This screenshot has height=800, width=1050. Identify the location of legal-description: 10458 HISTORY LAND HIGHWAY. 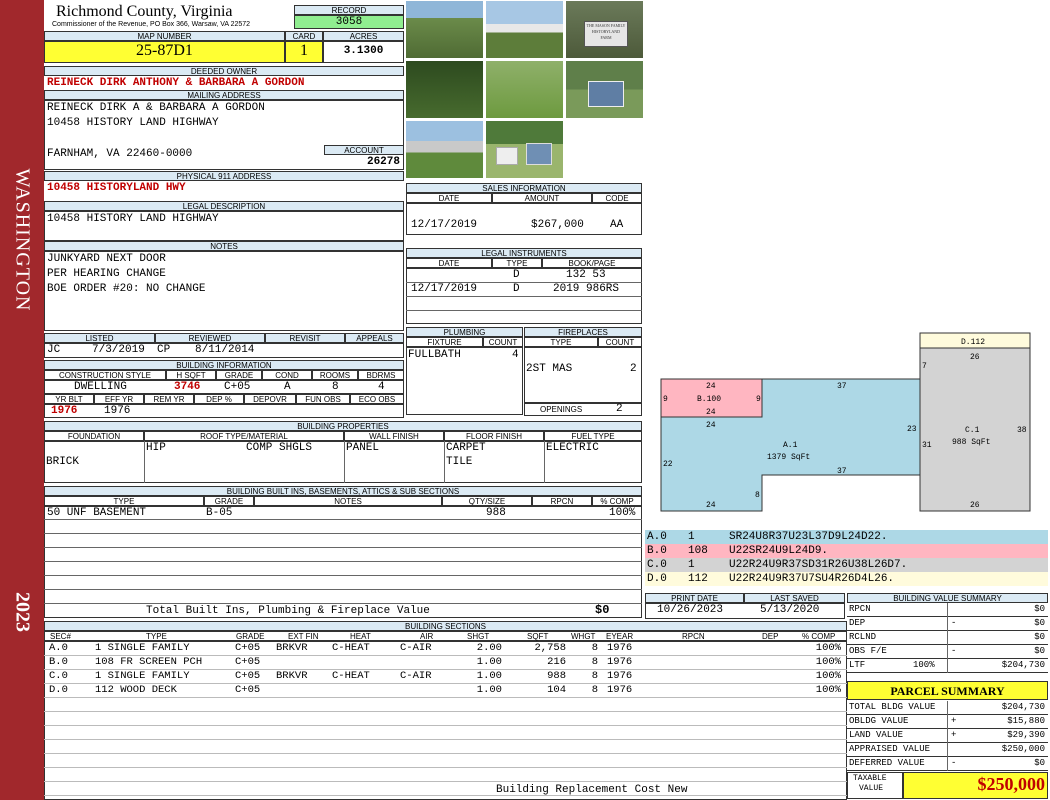
(133, 219).